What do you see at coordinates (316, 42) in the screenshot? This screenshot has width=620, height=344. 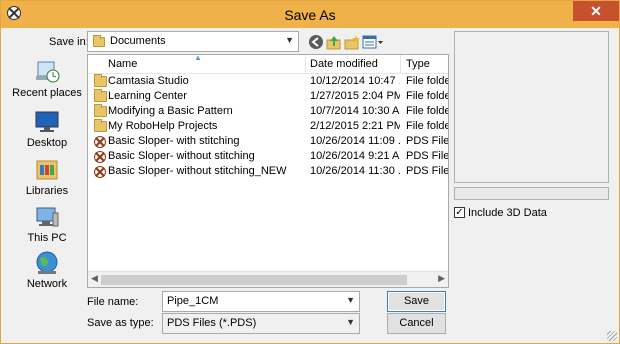 I see `back-icon` at bounding box center [316, 42].